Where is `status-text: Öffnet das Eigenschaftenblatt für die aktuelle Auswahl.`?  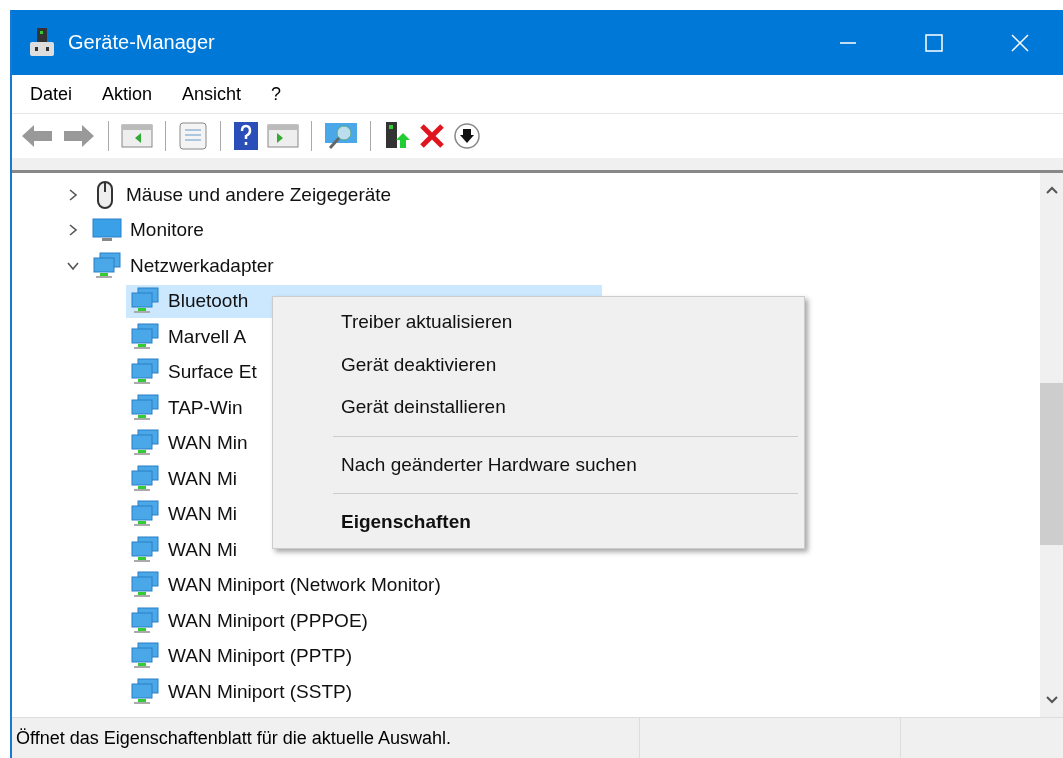 status-text: Öffnet das Eigenschaftenblatt für die aktuelle Auswahl. is located at coordinates (233, 738).